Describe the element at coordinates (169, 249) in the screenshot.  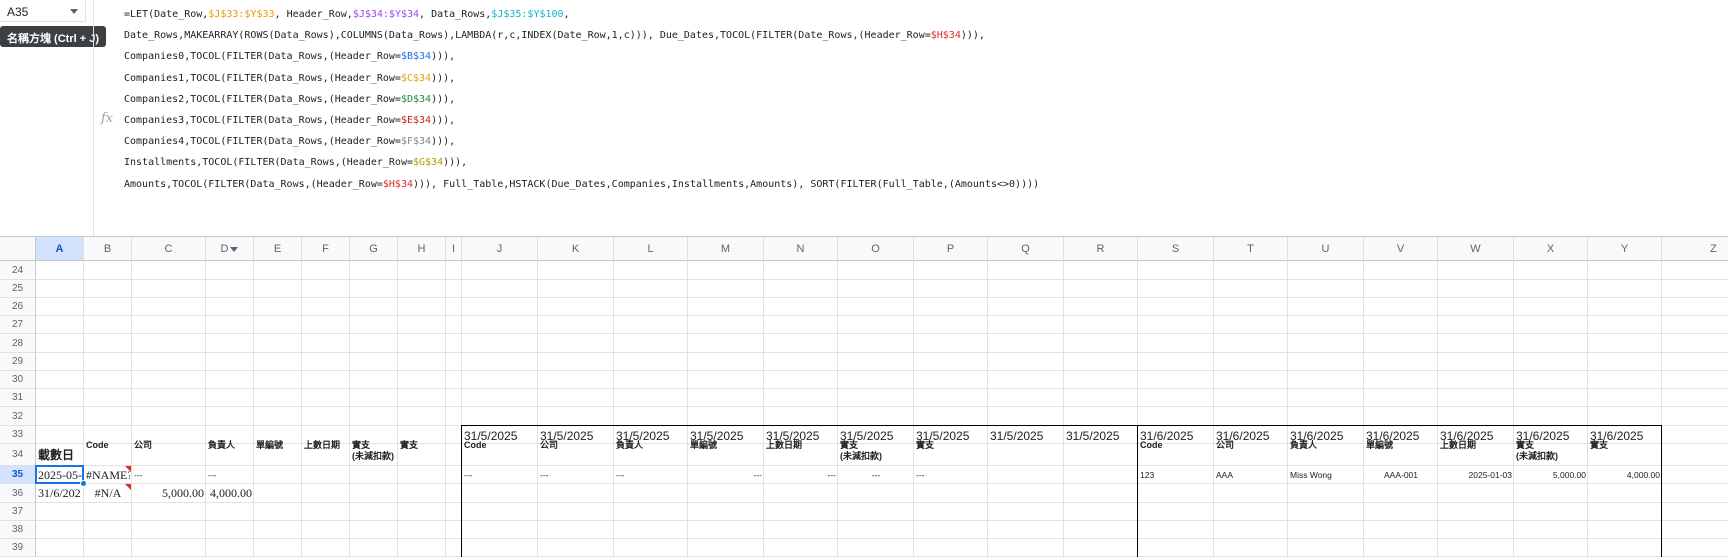
I see `column-header-c: C` at that location.